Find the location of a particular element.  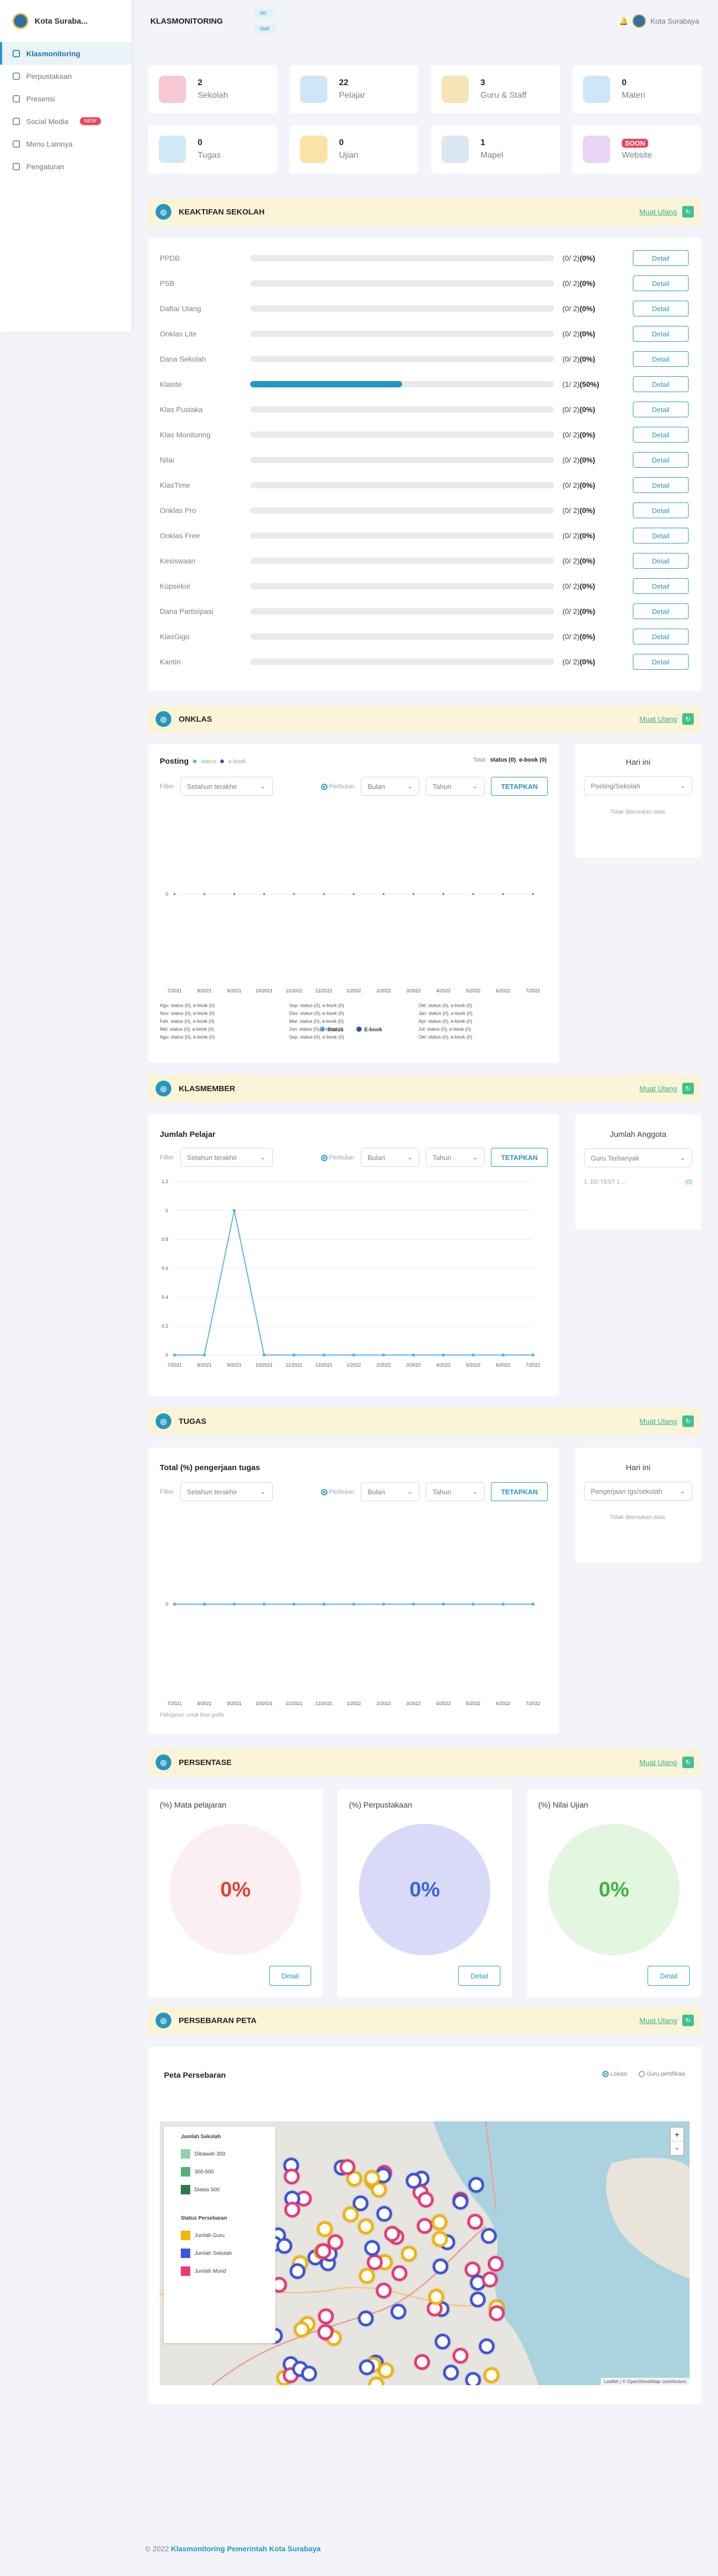

sidebar-item-menu-lainnya: Menu Lainnya is located at coordinates (65, 143).